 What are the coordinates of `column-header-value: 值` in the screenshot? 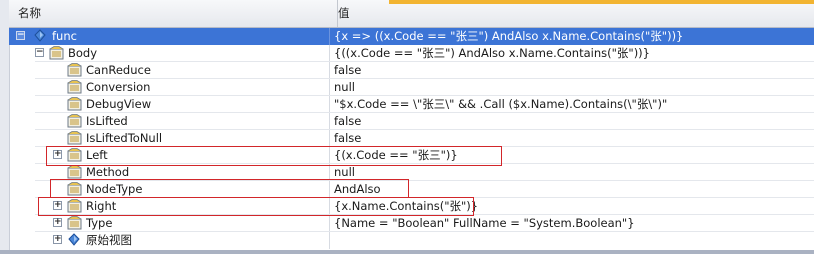 It's located at (571, 13).